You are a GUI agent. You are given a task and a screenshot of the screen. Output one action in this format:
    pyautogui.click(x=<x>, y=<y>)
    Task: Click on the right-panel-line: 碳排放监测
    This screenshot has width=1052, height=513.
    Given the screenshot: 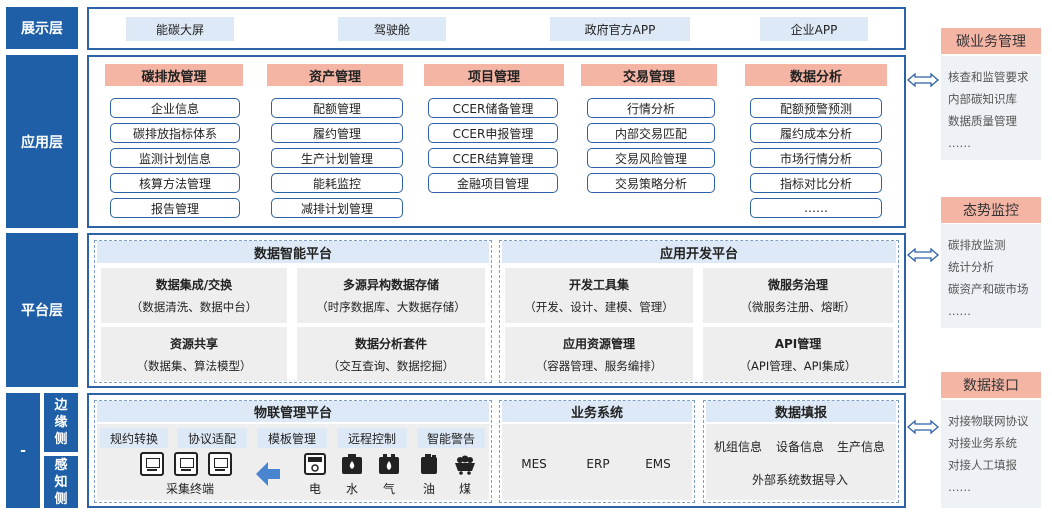 What is the action you would take?
    pyautogui.click(x=977, y=245)
    